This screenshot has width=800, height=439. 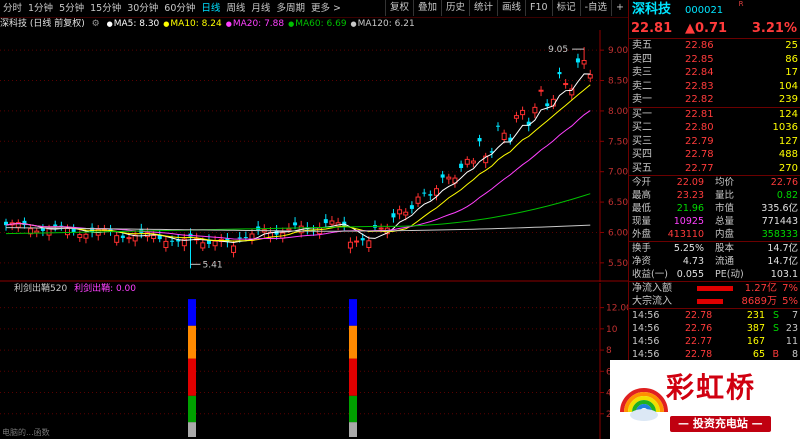 What do you see at coordinates (618, 112) in the screenshot?
I see `y-tick-label: 8.00` at bounding box center [618, 112].